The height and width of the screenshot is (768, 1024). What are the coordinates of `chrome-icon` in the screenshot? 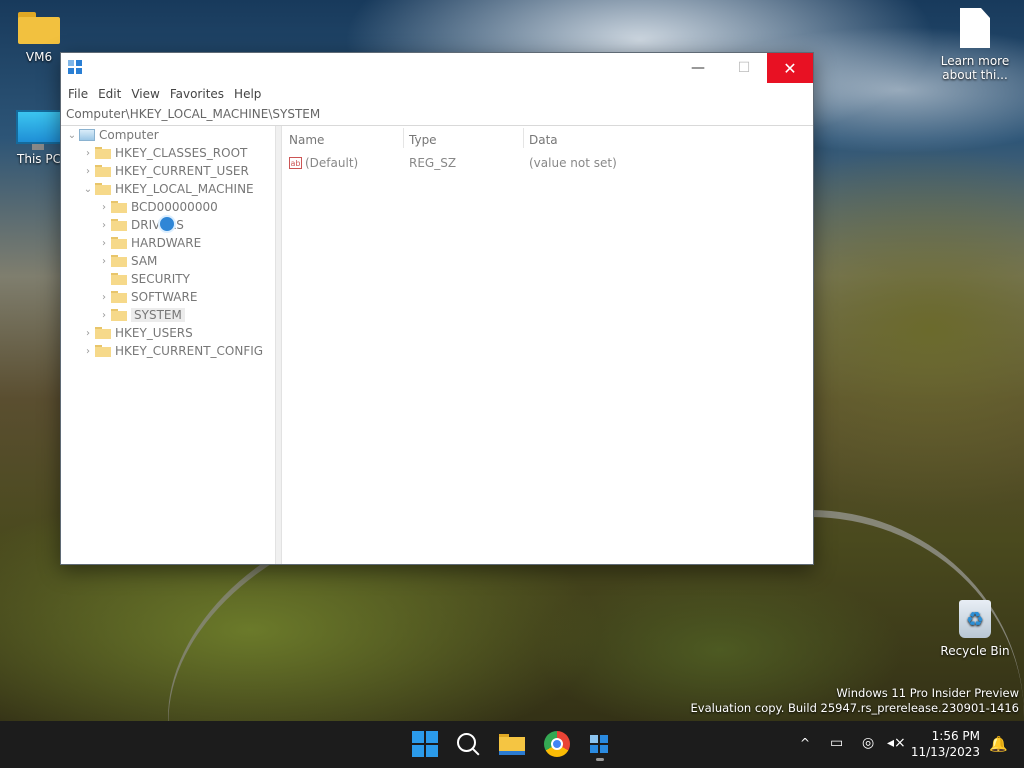 It's located at (557, 744).